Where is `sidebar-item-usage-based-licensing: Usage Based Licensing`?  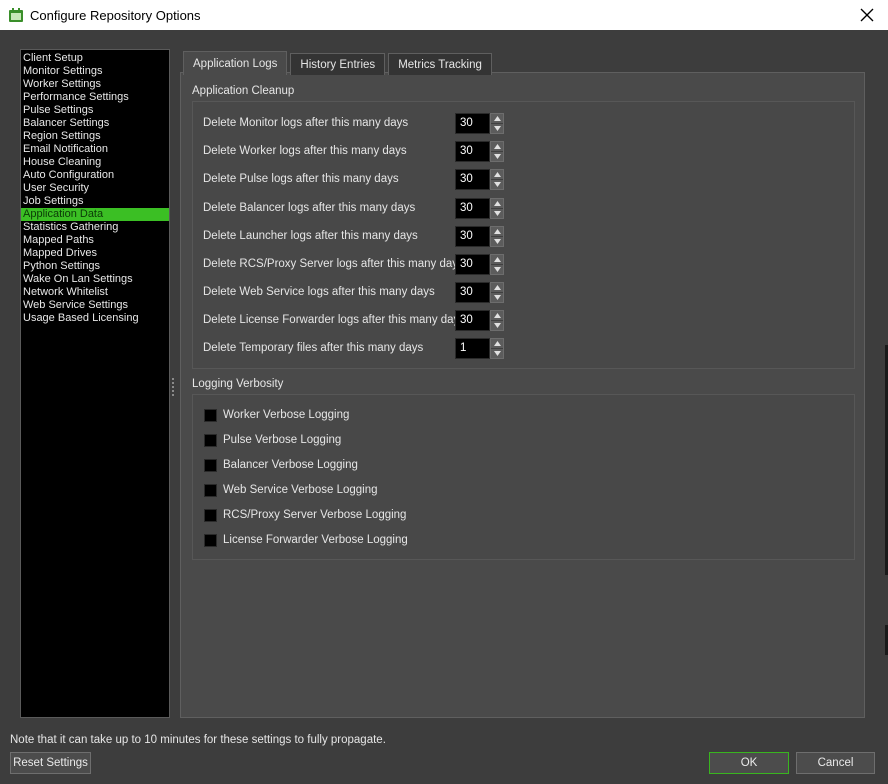 sidebar-item-usage-based-licensing: Usage Based Licensing is located at coordinates (95, 318).